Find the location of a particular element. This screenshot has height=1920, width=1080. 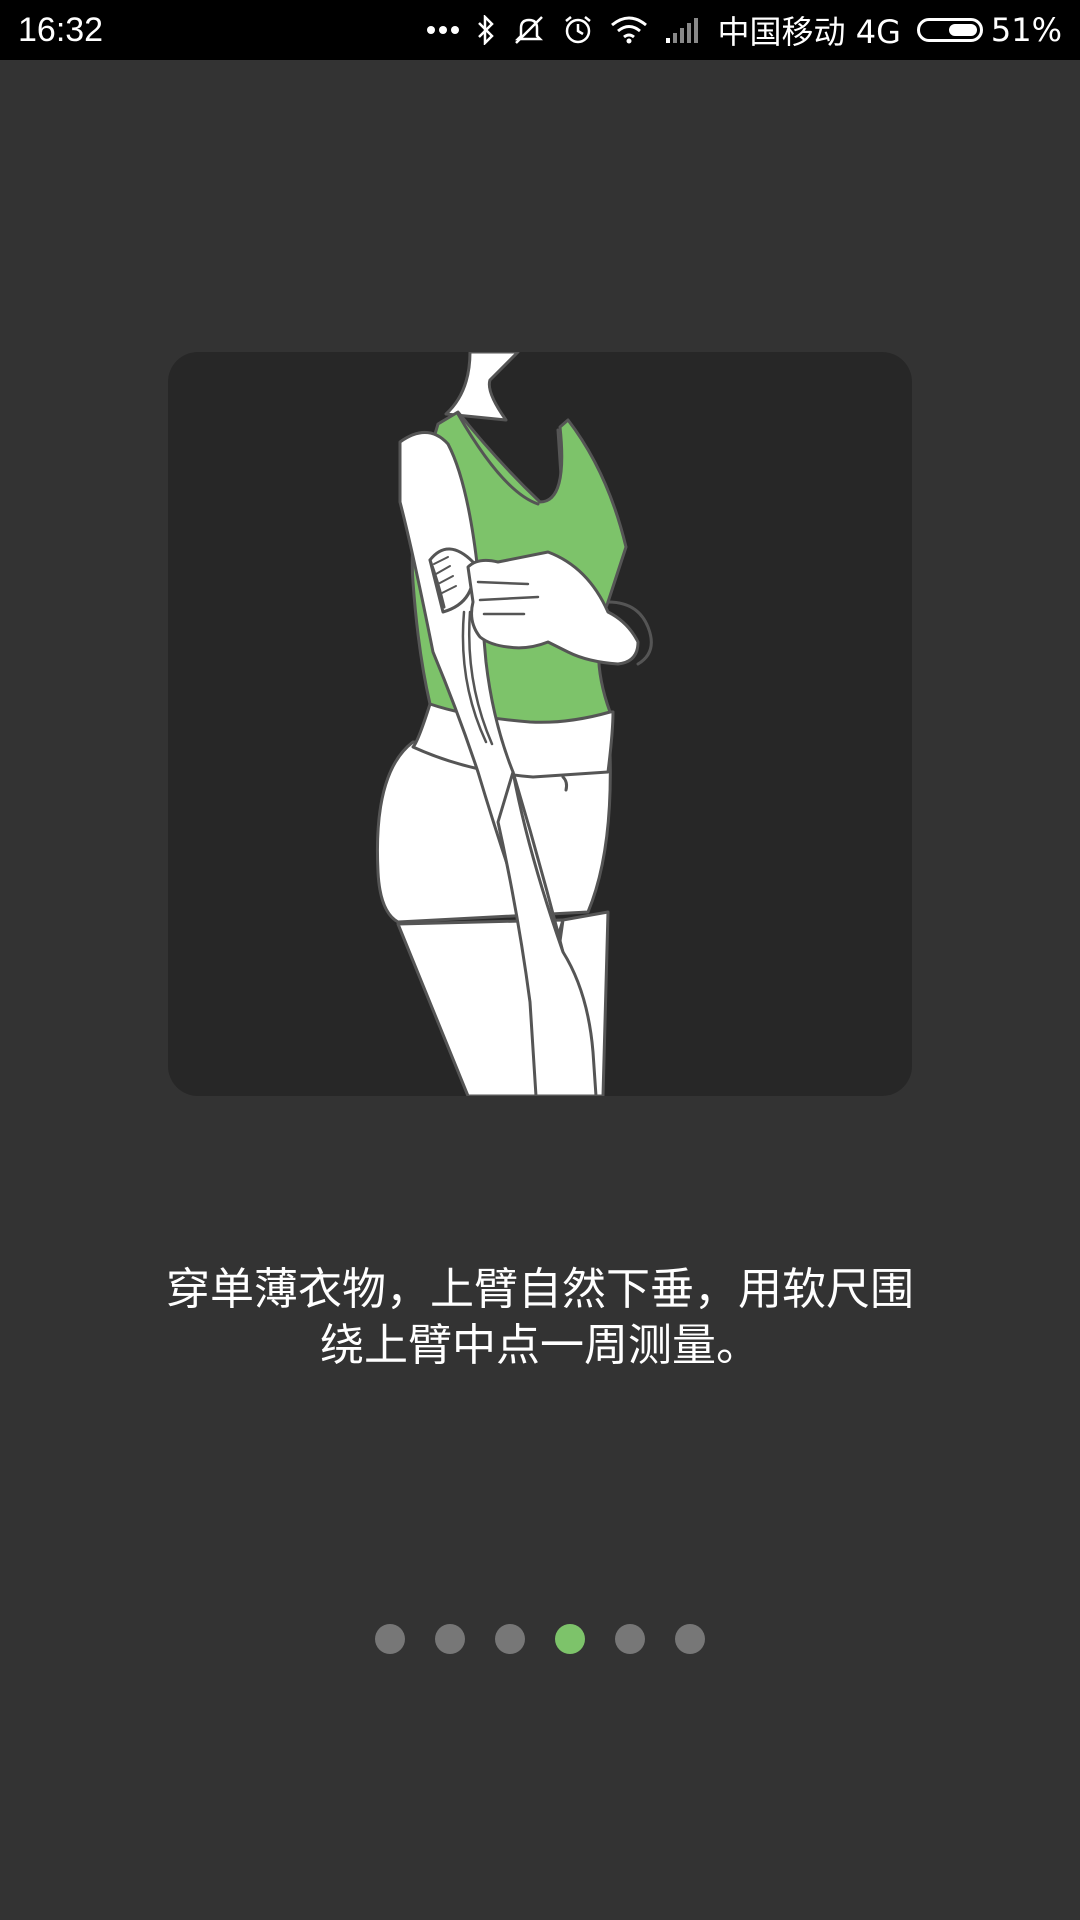

carrier-label: 中国移动 4G is located at coordinates (809, 32).